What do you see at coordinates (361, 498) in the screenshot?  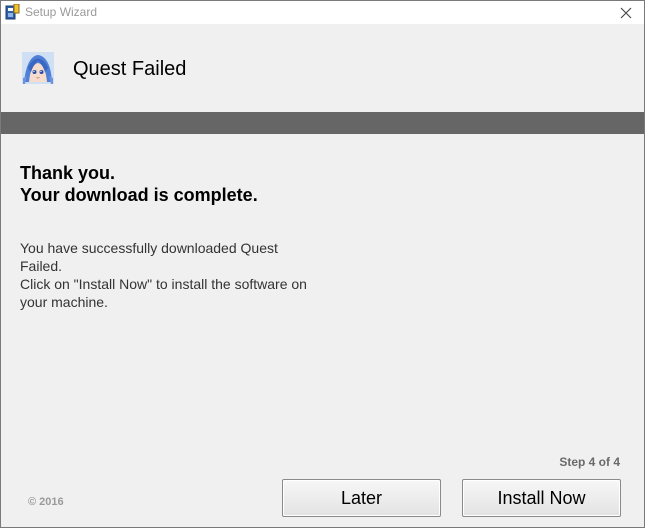 I see `later-button: Later` at bounding box center [361, 498].